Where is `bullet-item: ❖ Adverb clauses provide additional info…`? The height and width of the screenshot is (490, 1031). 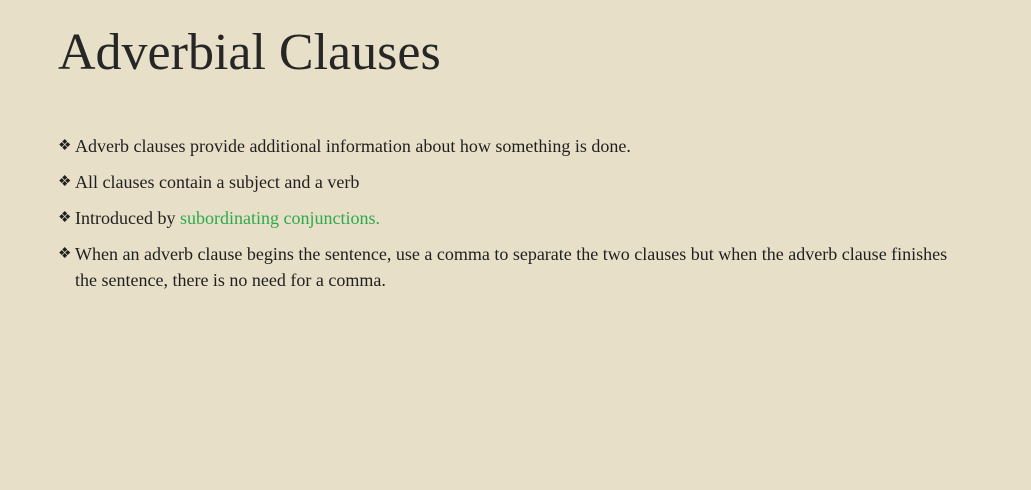
bullet-item: ❖ Adverb clauses provide additional info… is located at coordinates (513, 146).